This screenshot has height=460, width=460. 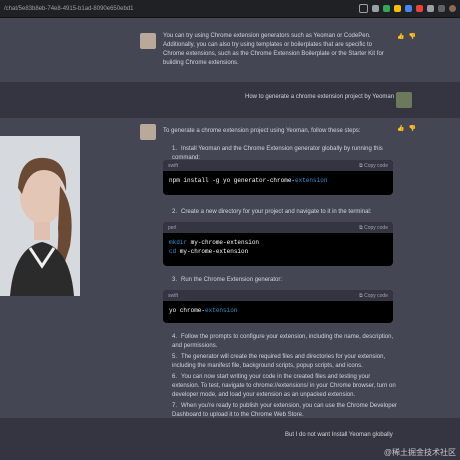 I want to click on thumbs-up-icon: 👍, so click(x=400, y=36).